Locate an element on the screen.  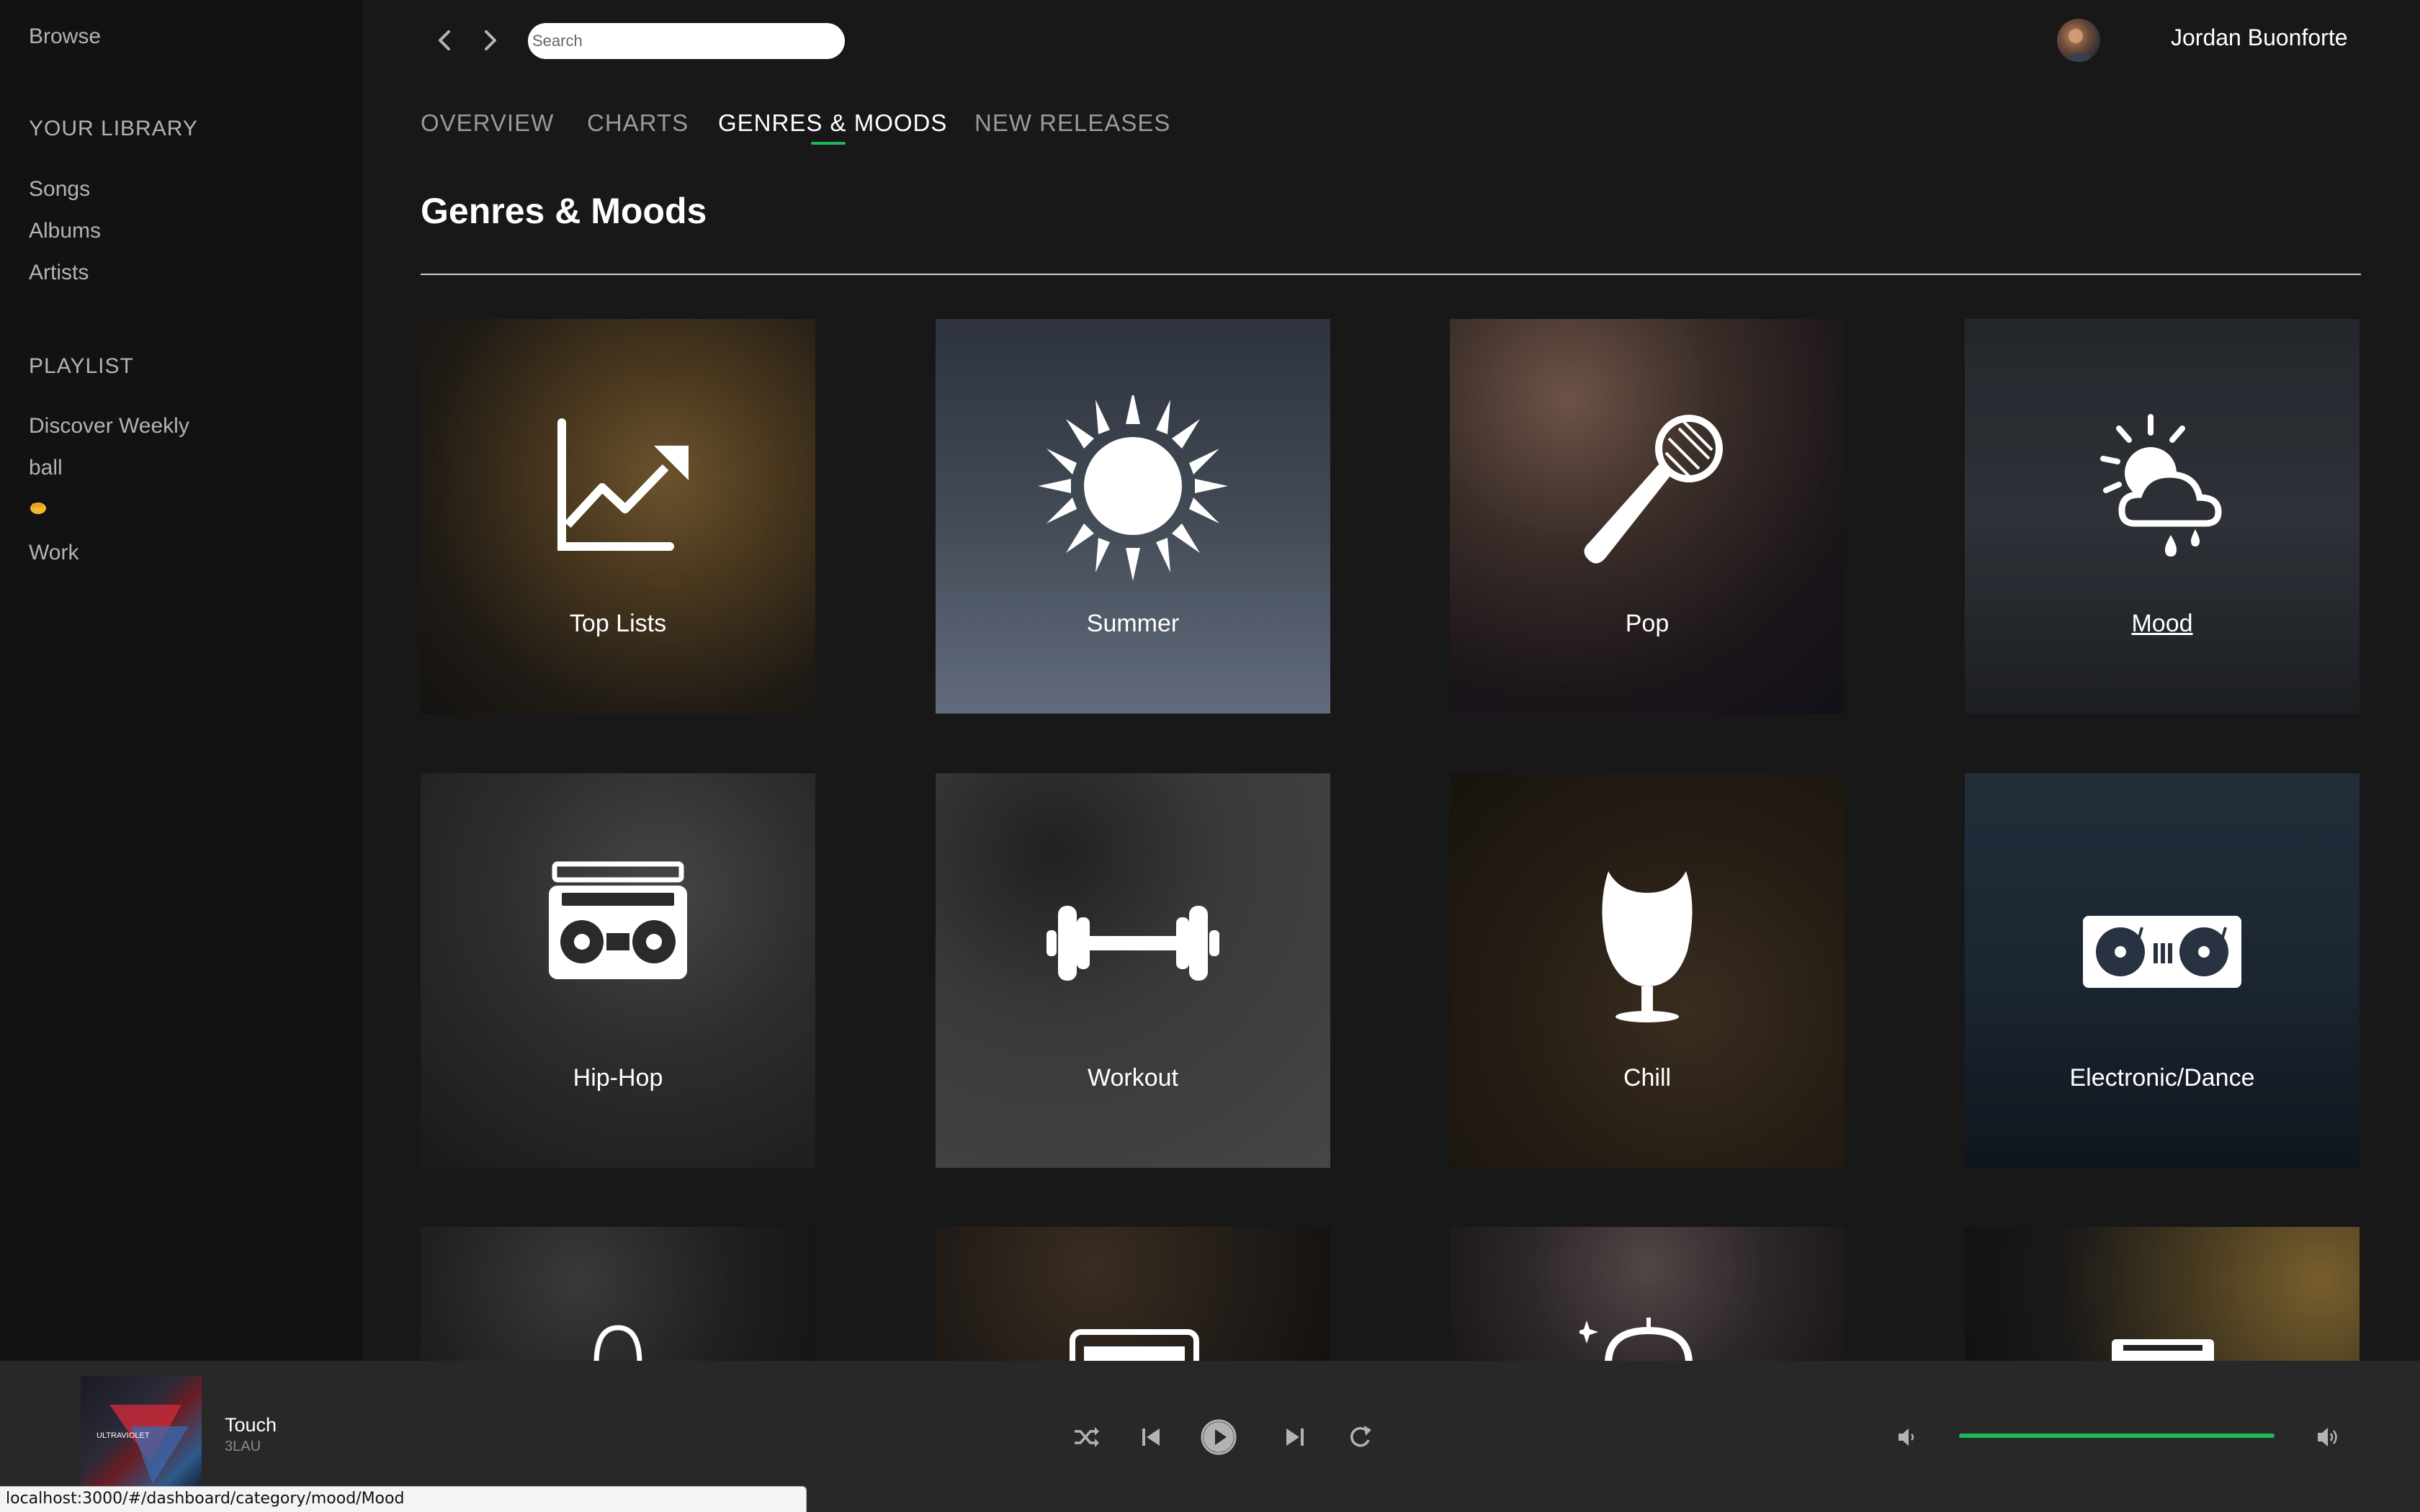
repeat-icon is located at coordinates (1360, 1436).